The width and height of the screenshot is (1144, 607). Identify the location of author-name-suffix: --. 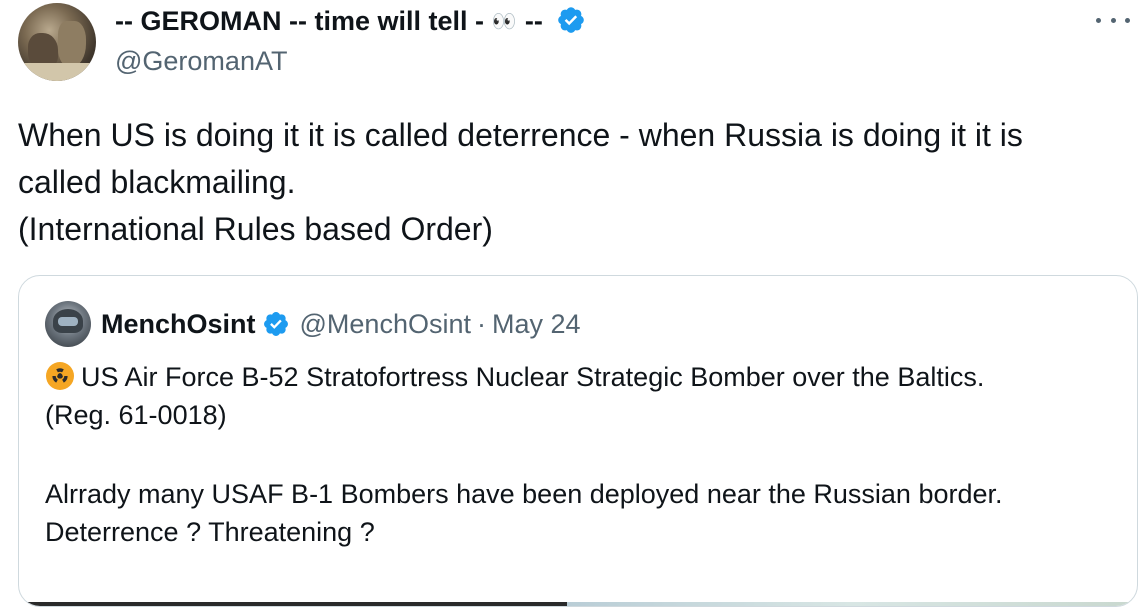
(530, 21).